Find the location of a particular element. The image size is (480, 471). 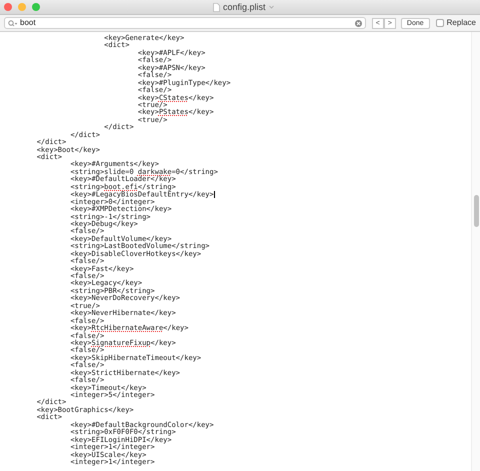

minimize-icon is located at coordinates (22, 7).